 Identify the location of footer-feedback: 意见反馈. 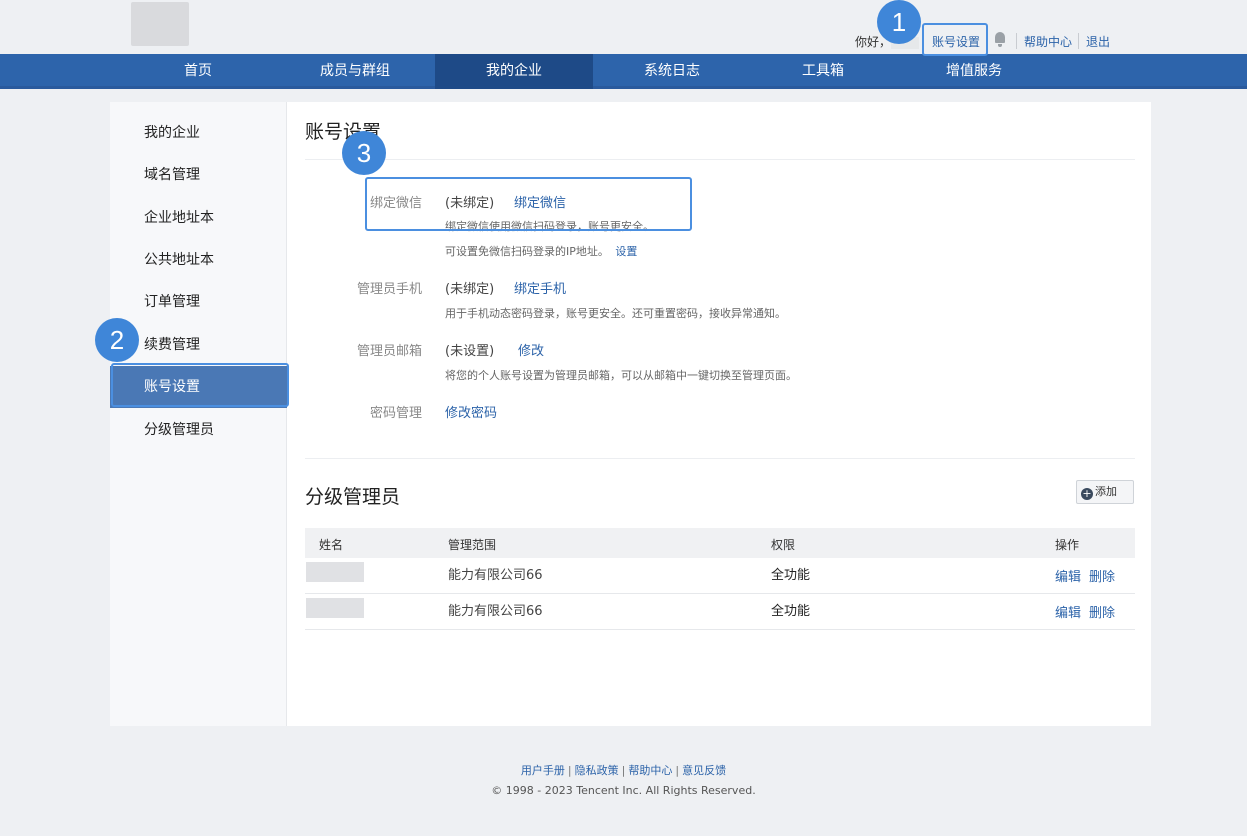
(704, 770).